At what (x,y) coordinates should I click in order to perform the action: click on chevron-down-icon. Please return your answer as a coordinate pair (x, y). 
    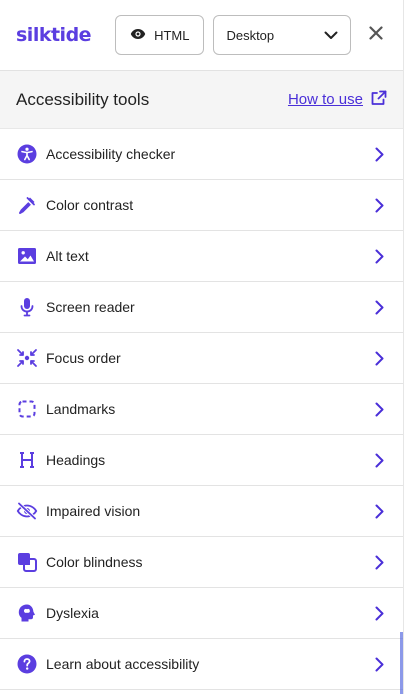
    Looking at the image, I should click on (331, 35).